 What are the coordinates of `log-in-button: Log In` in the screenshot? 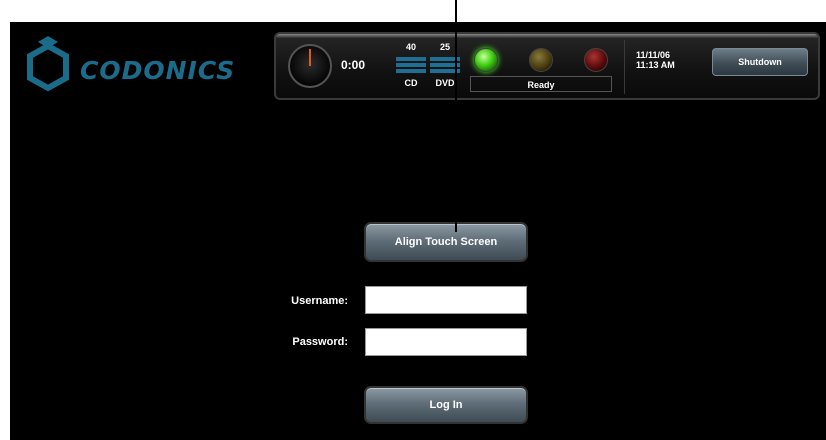 It's located at (446, 405).